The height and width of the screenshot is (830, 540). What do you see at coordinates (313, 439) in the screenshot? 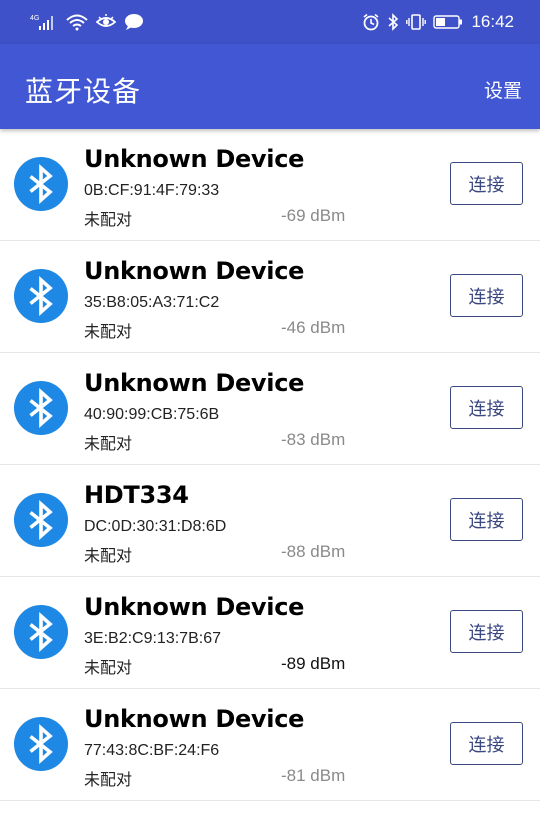
I see `device-rssi: -83 dBm` at bounding box center [313, 439].